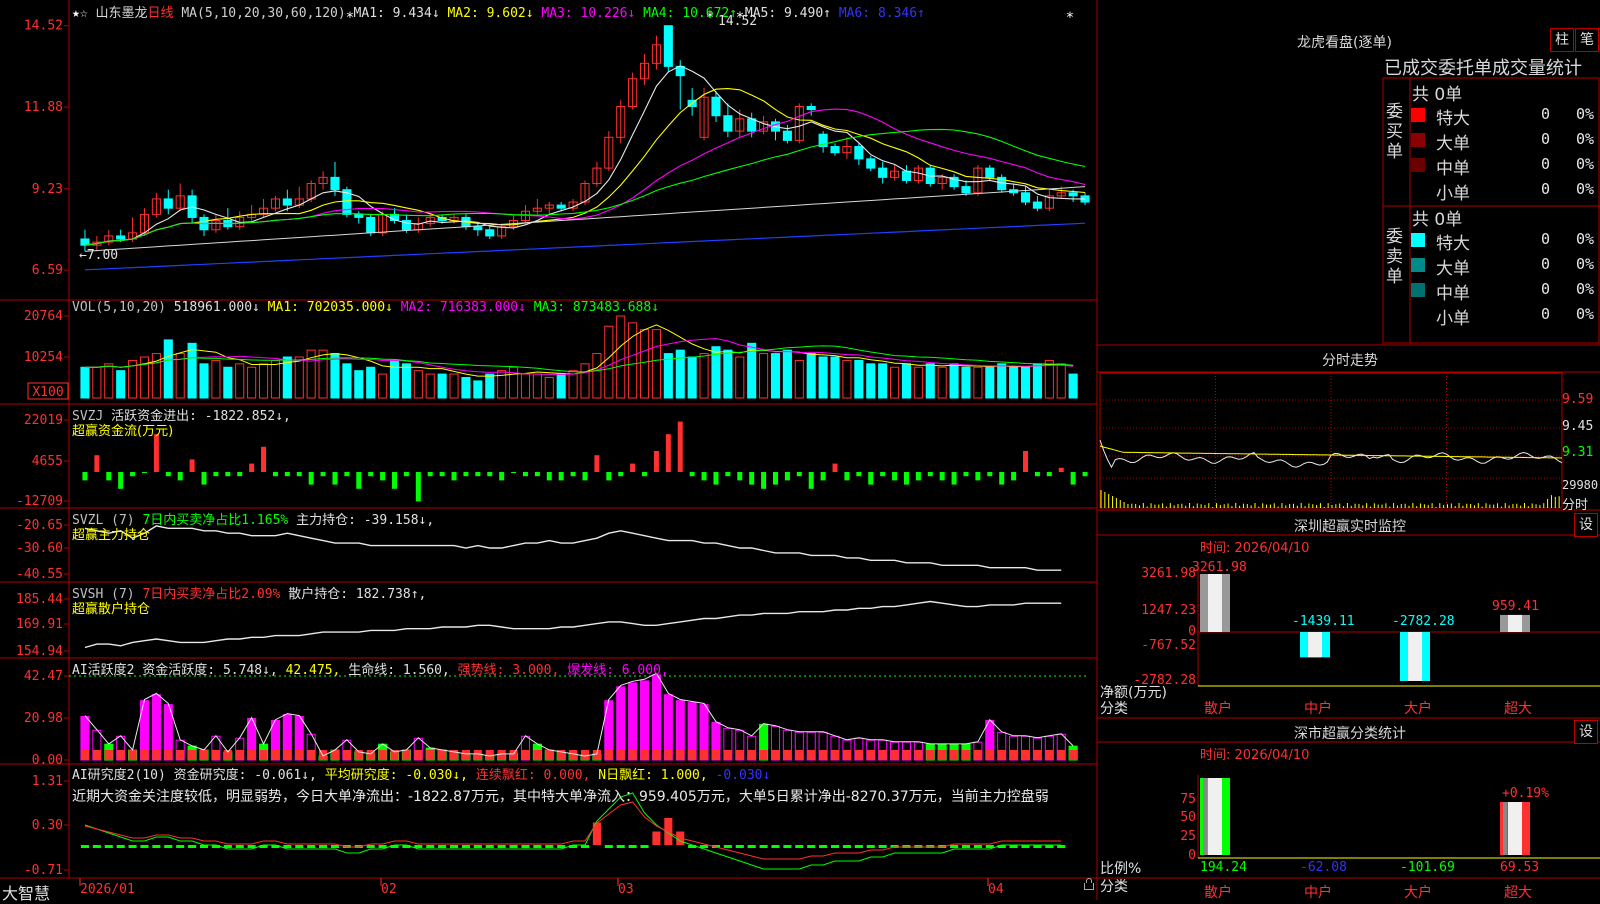 The width and height of the screenshot is (1600, 904). What do you see at coordinates (1586, 525) in the screenshot?
I see `monitor-settings-button: 设` at bounding box center [1586, 525].